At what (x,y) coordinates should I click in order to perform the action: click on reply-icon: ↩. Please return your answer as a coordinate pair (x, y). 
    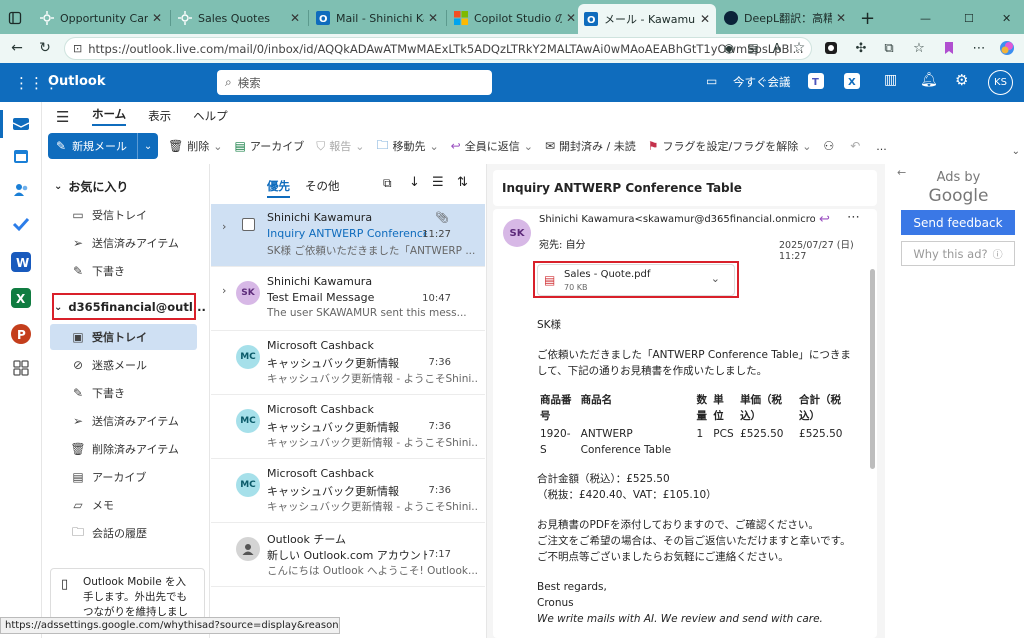
    Looking at the image, I should click on (824, 219).